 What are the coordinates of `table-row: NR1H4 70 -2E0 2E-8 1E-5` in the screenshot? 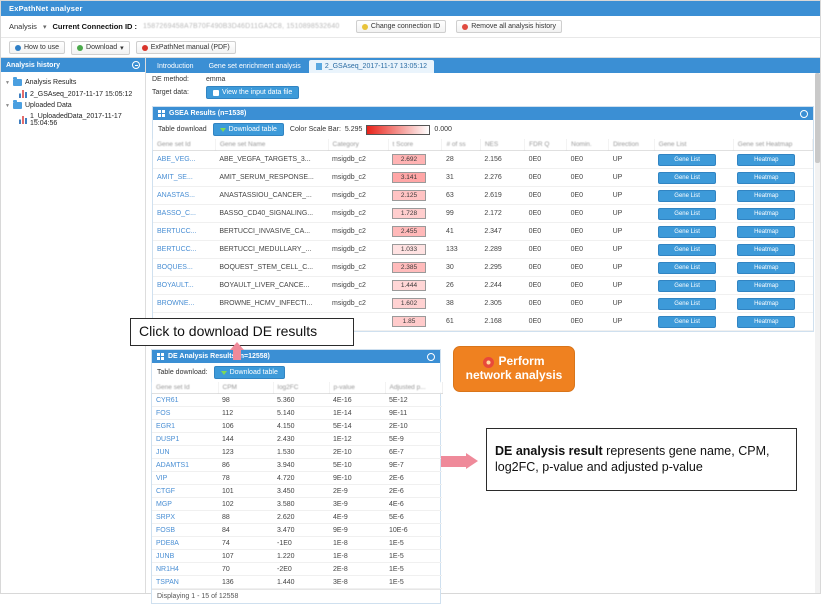 It's located at (297, 569).